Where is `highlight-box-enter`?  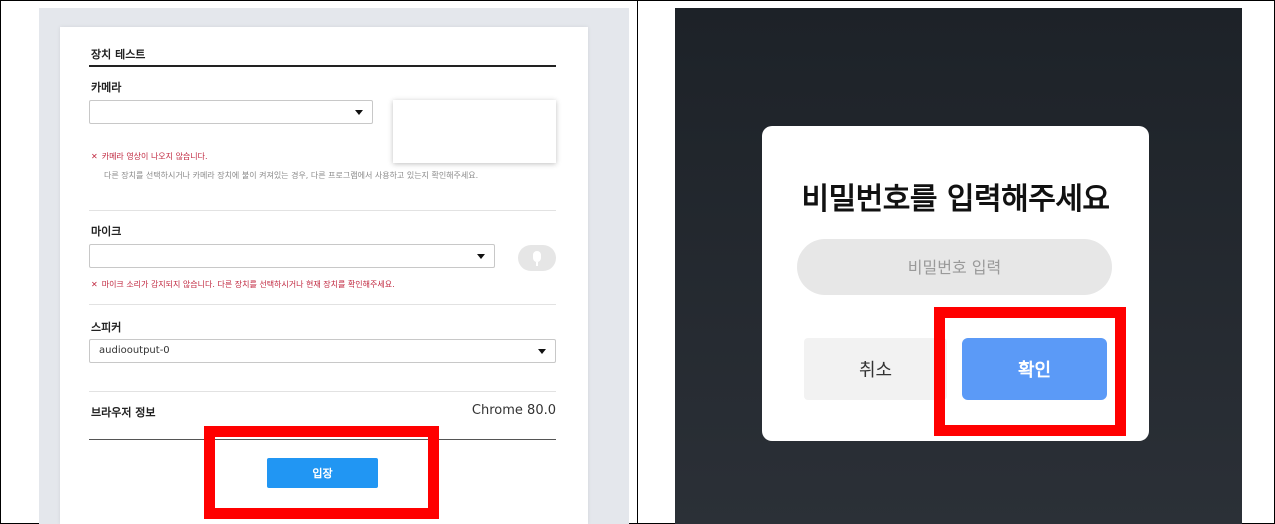 highlight-box-enter is located at coordinates (321, 472).